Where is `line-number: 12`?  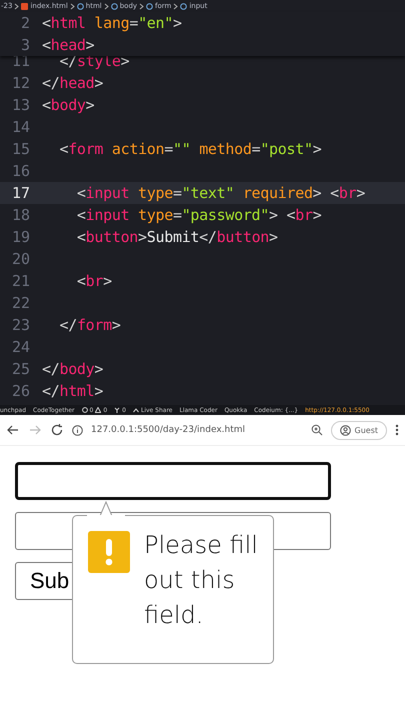 line-number: 12 is located at coordinates (20, 83).